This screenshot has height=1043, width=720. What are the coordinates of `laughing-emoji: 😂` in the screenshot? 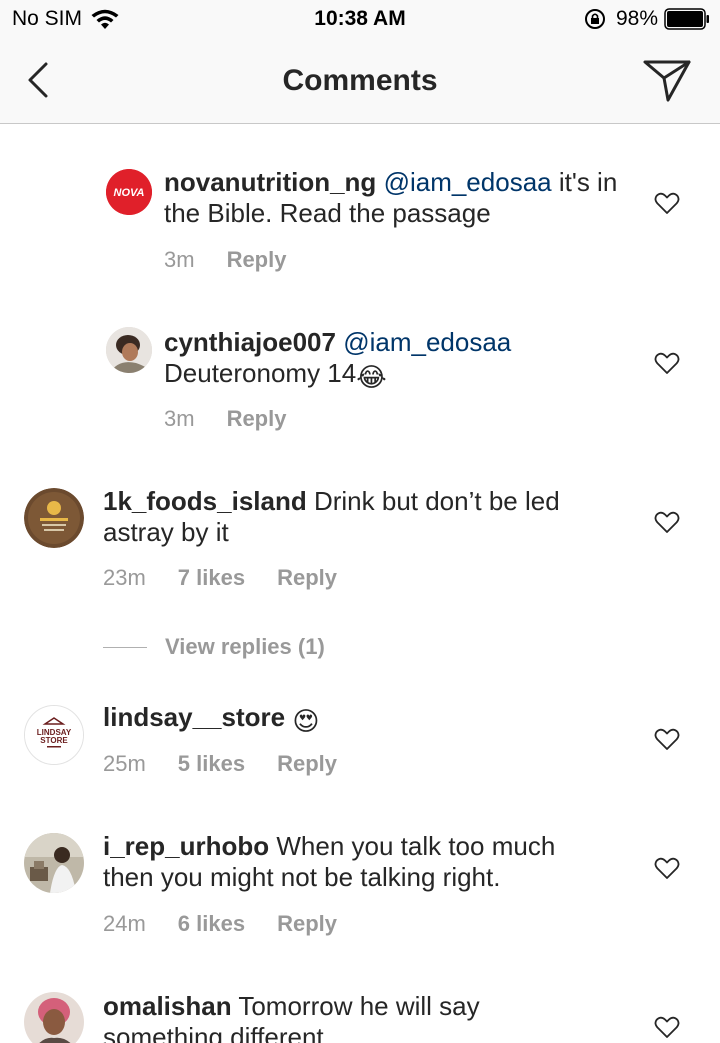 It's located at (371, 377).